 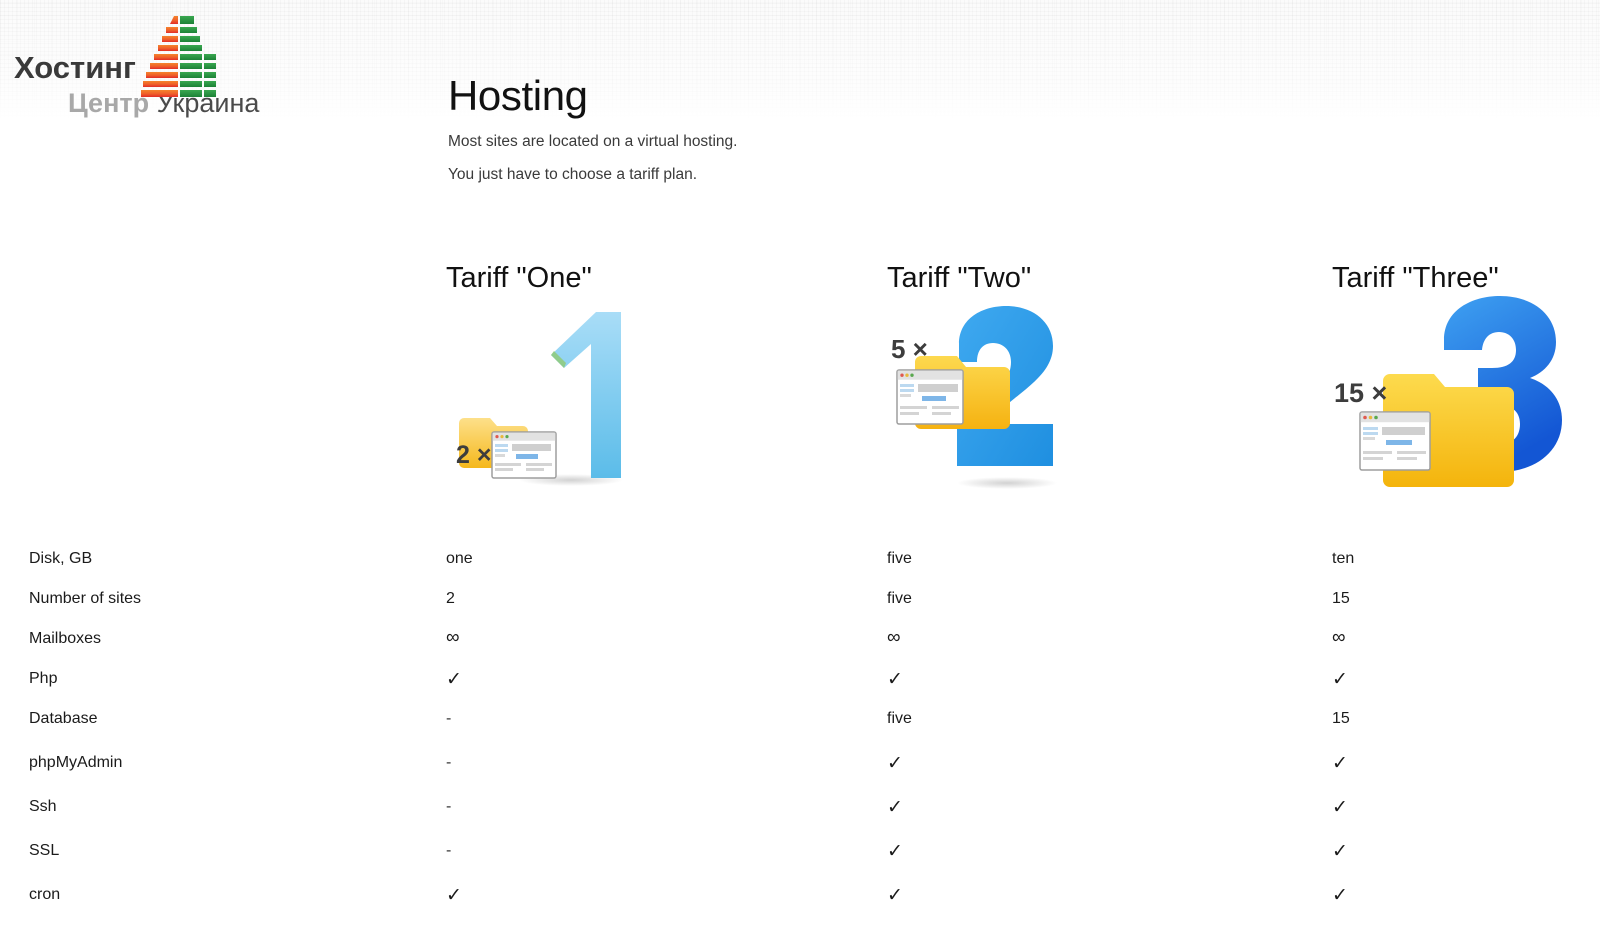 I want to click on row-label: phpMyAdmin, so click(x=76, y=762).